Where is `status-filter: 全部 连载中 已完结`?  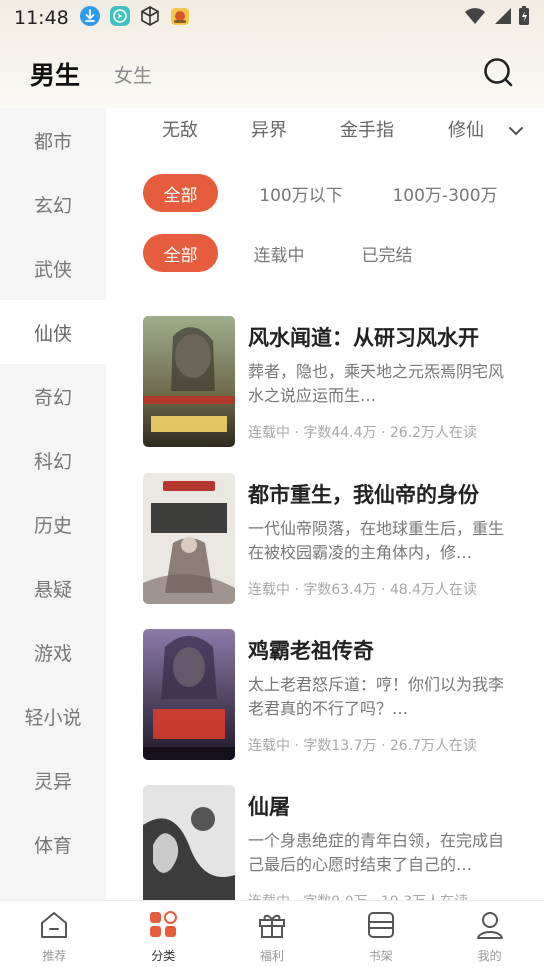
status-filter: 全部 连载中 已完结 is located at coordinates (325, 254).